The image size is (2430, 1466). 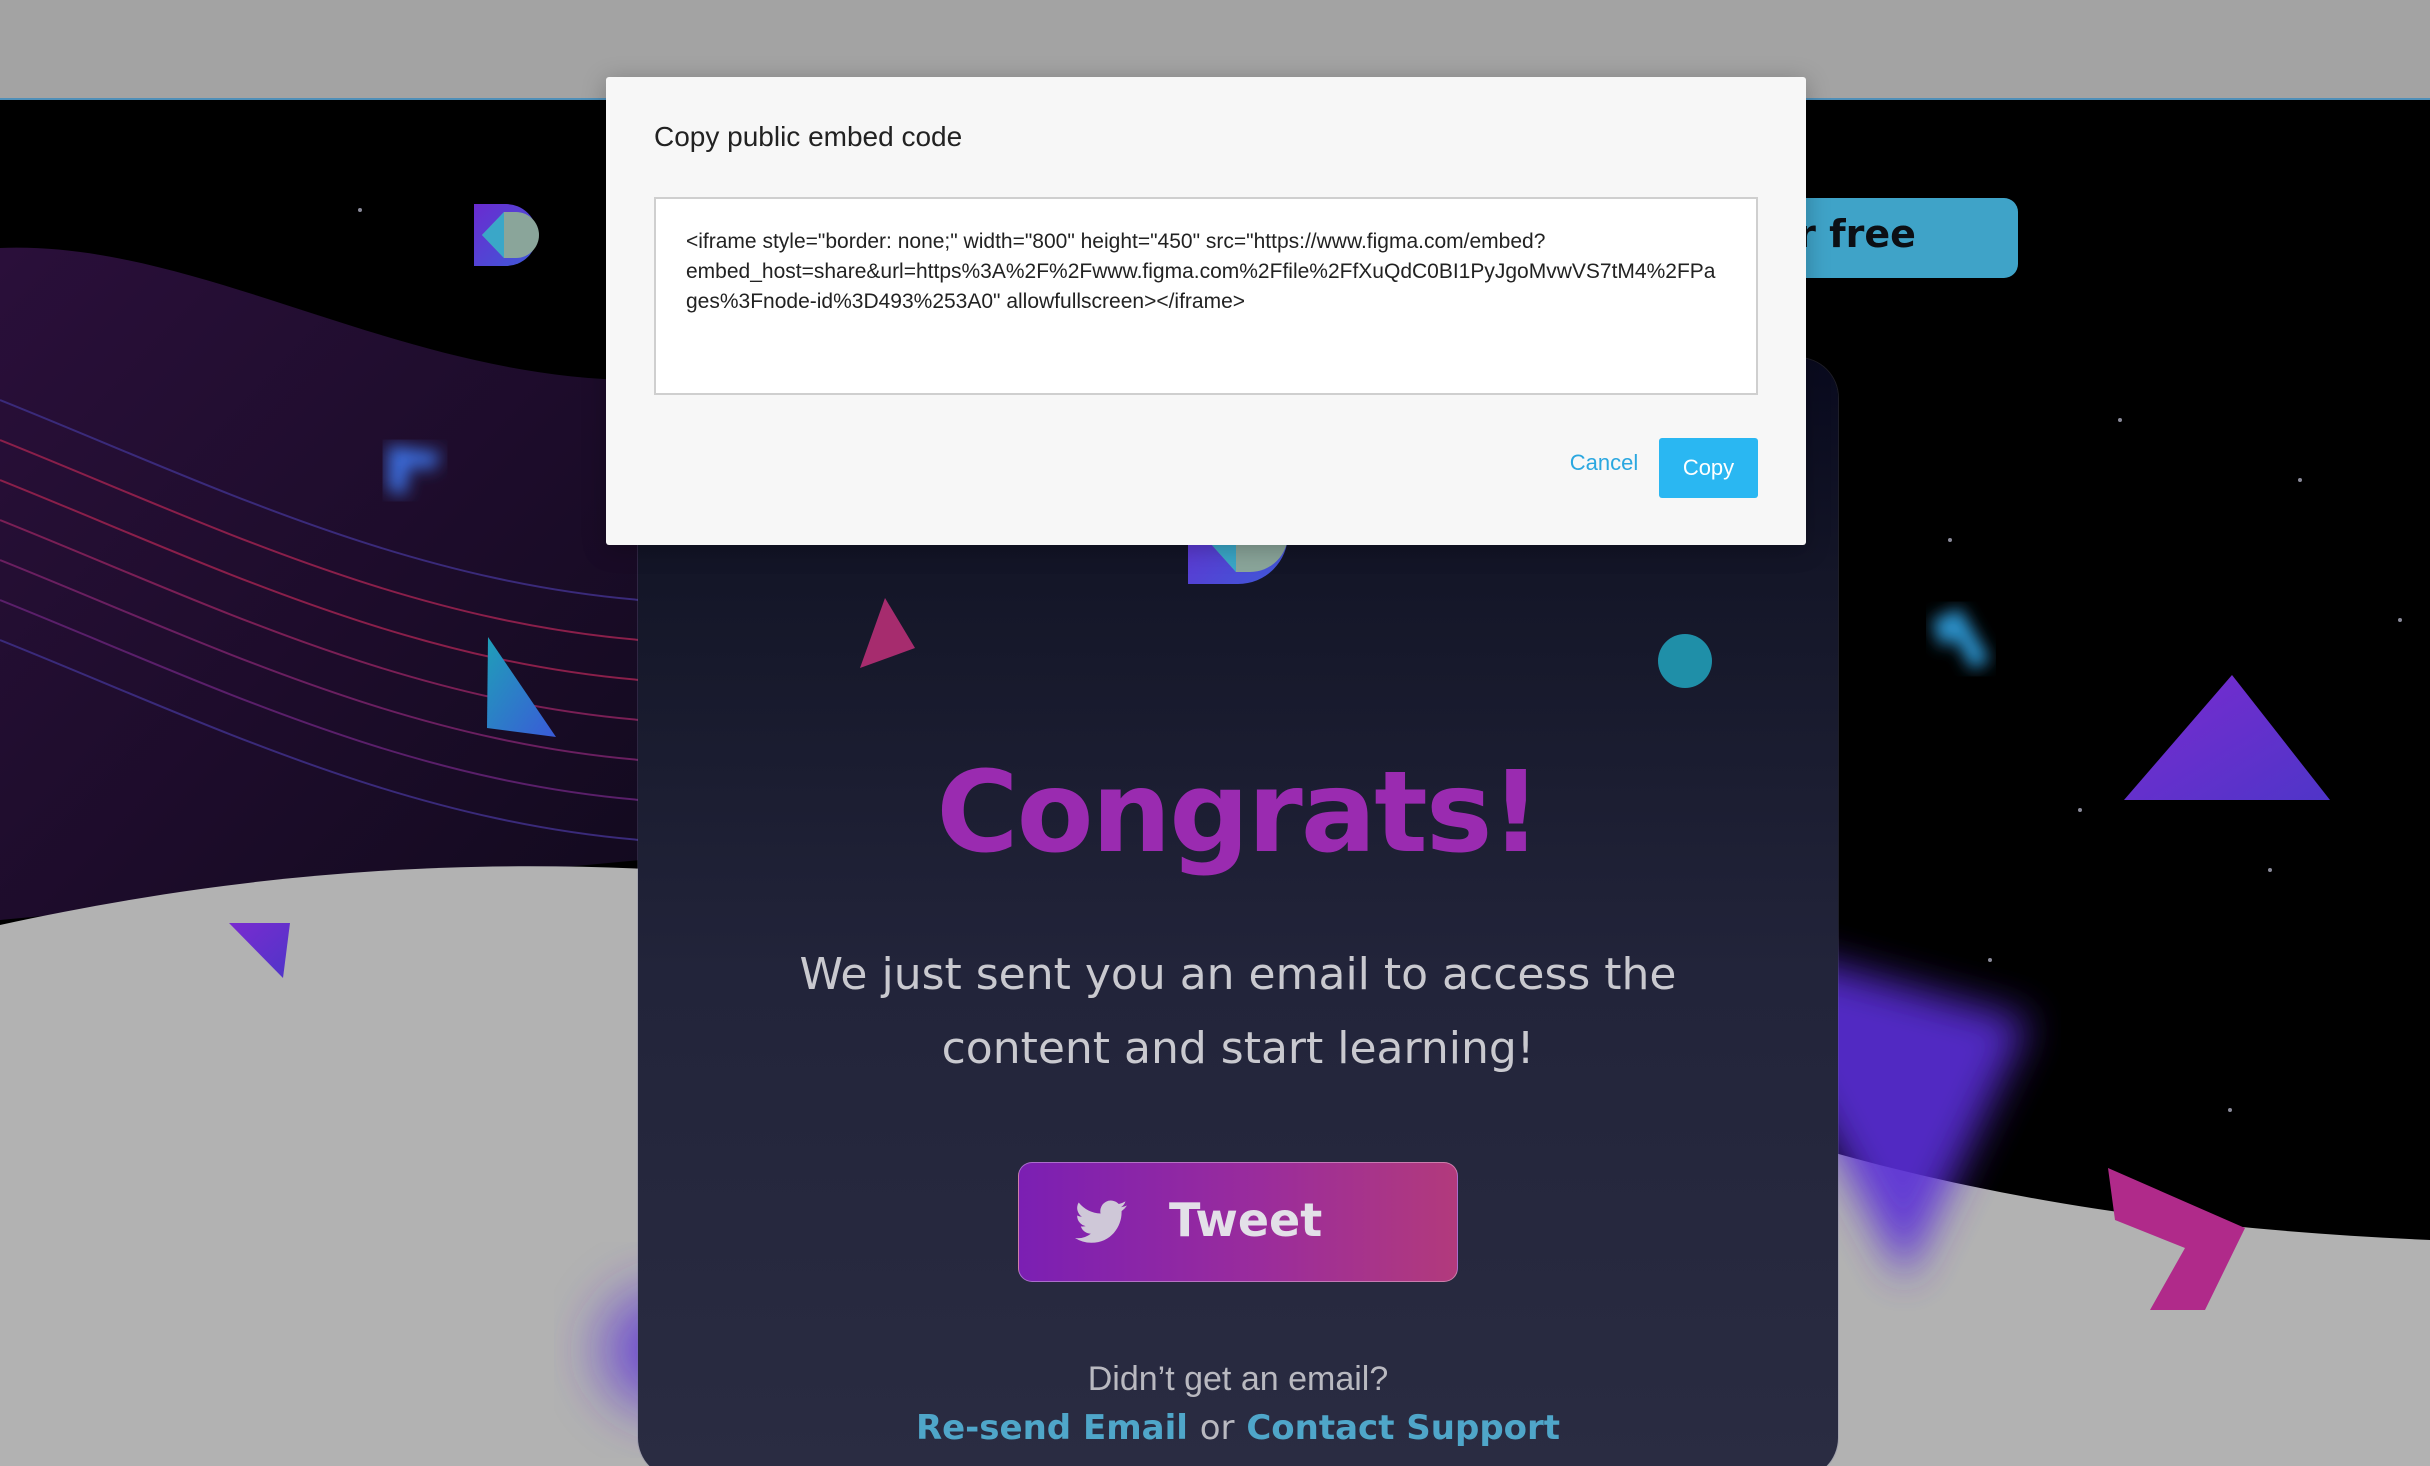 I want to click on decor-pink-shard, so click(x=887, y=633).